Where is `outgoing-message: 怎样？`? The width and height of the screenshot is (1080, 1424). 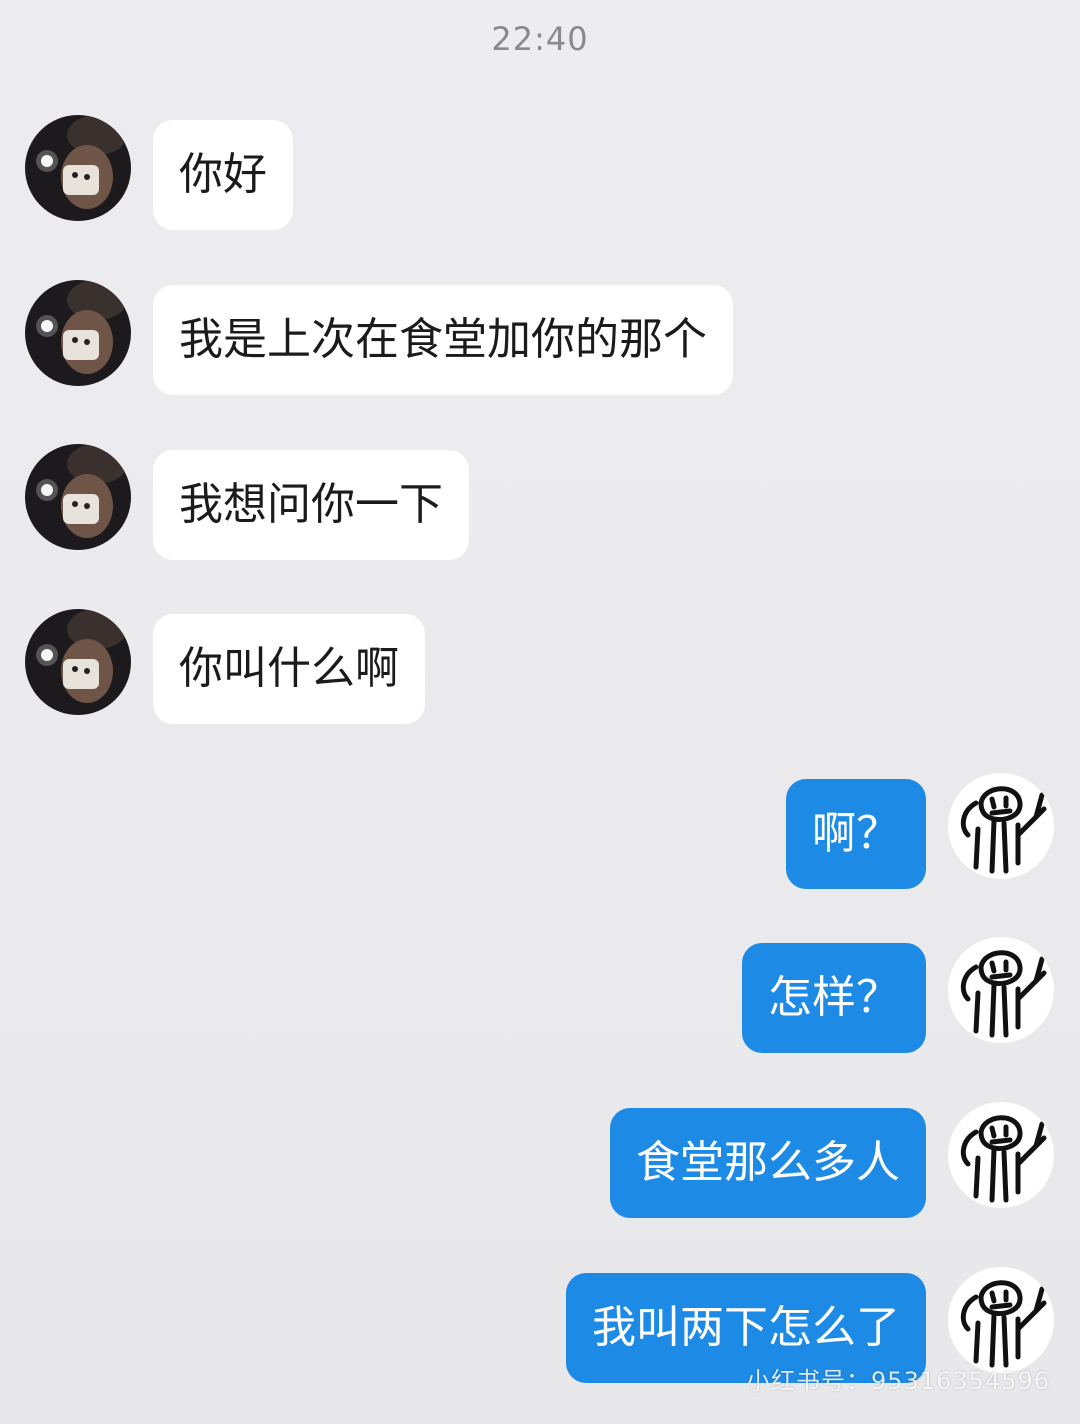 outgoing-message: 怎样？ is located at coordinates (834, 998).